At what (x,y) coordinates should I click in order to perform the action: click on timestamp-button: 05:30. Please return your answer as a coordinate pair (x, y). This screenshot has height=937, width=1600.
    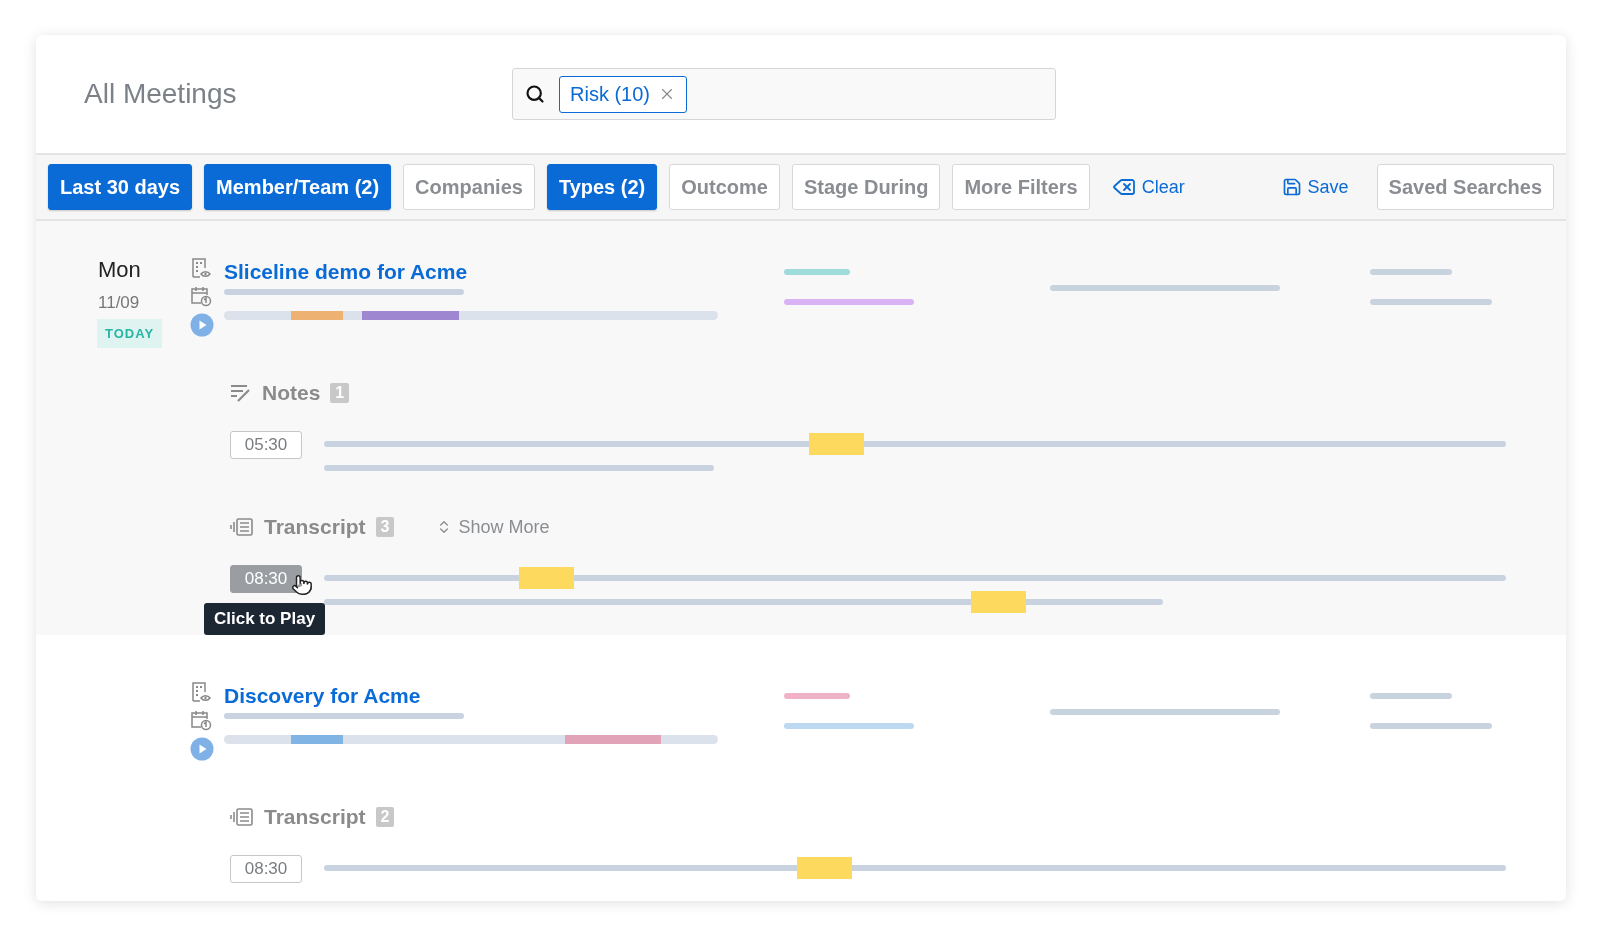
    Looking at the image, I should click on (266, 445).